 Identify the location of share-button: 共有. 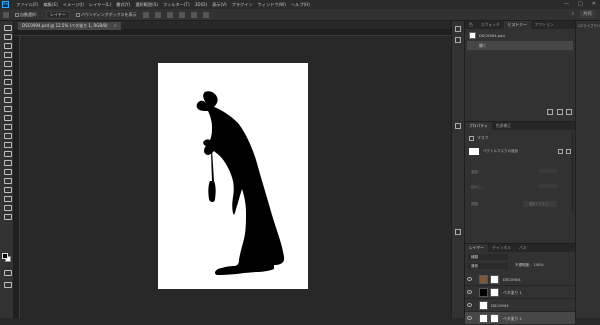
(587, 14).